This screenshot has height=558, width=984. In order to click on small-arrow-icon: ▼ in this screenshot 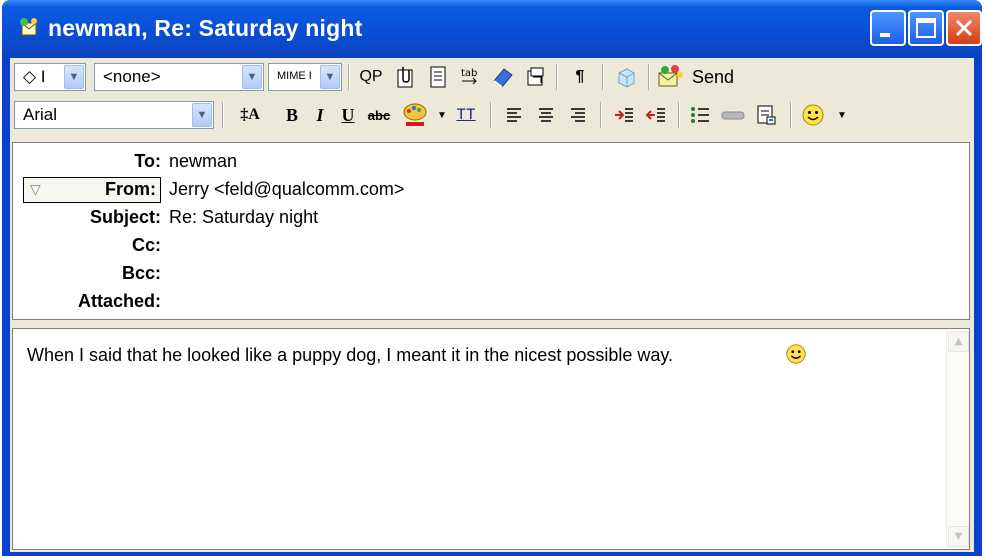, I will do `click(442, 115)`.